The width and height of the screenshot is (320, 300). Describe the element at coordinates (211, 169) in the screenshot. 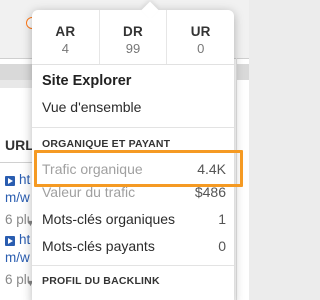

I see `menu-item-value: 4.4K` at that location.